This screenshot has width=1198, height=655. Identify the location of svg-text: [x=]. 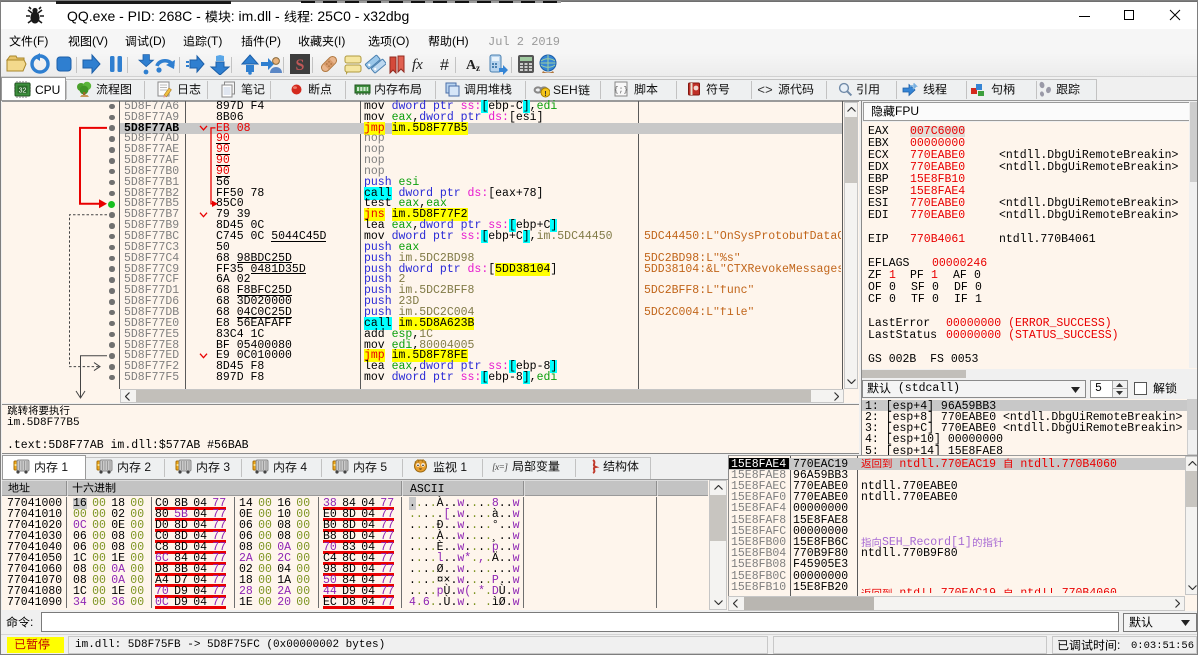
(500, 468).